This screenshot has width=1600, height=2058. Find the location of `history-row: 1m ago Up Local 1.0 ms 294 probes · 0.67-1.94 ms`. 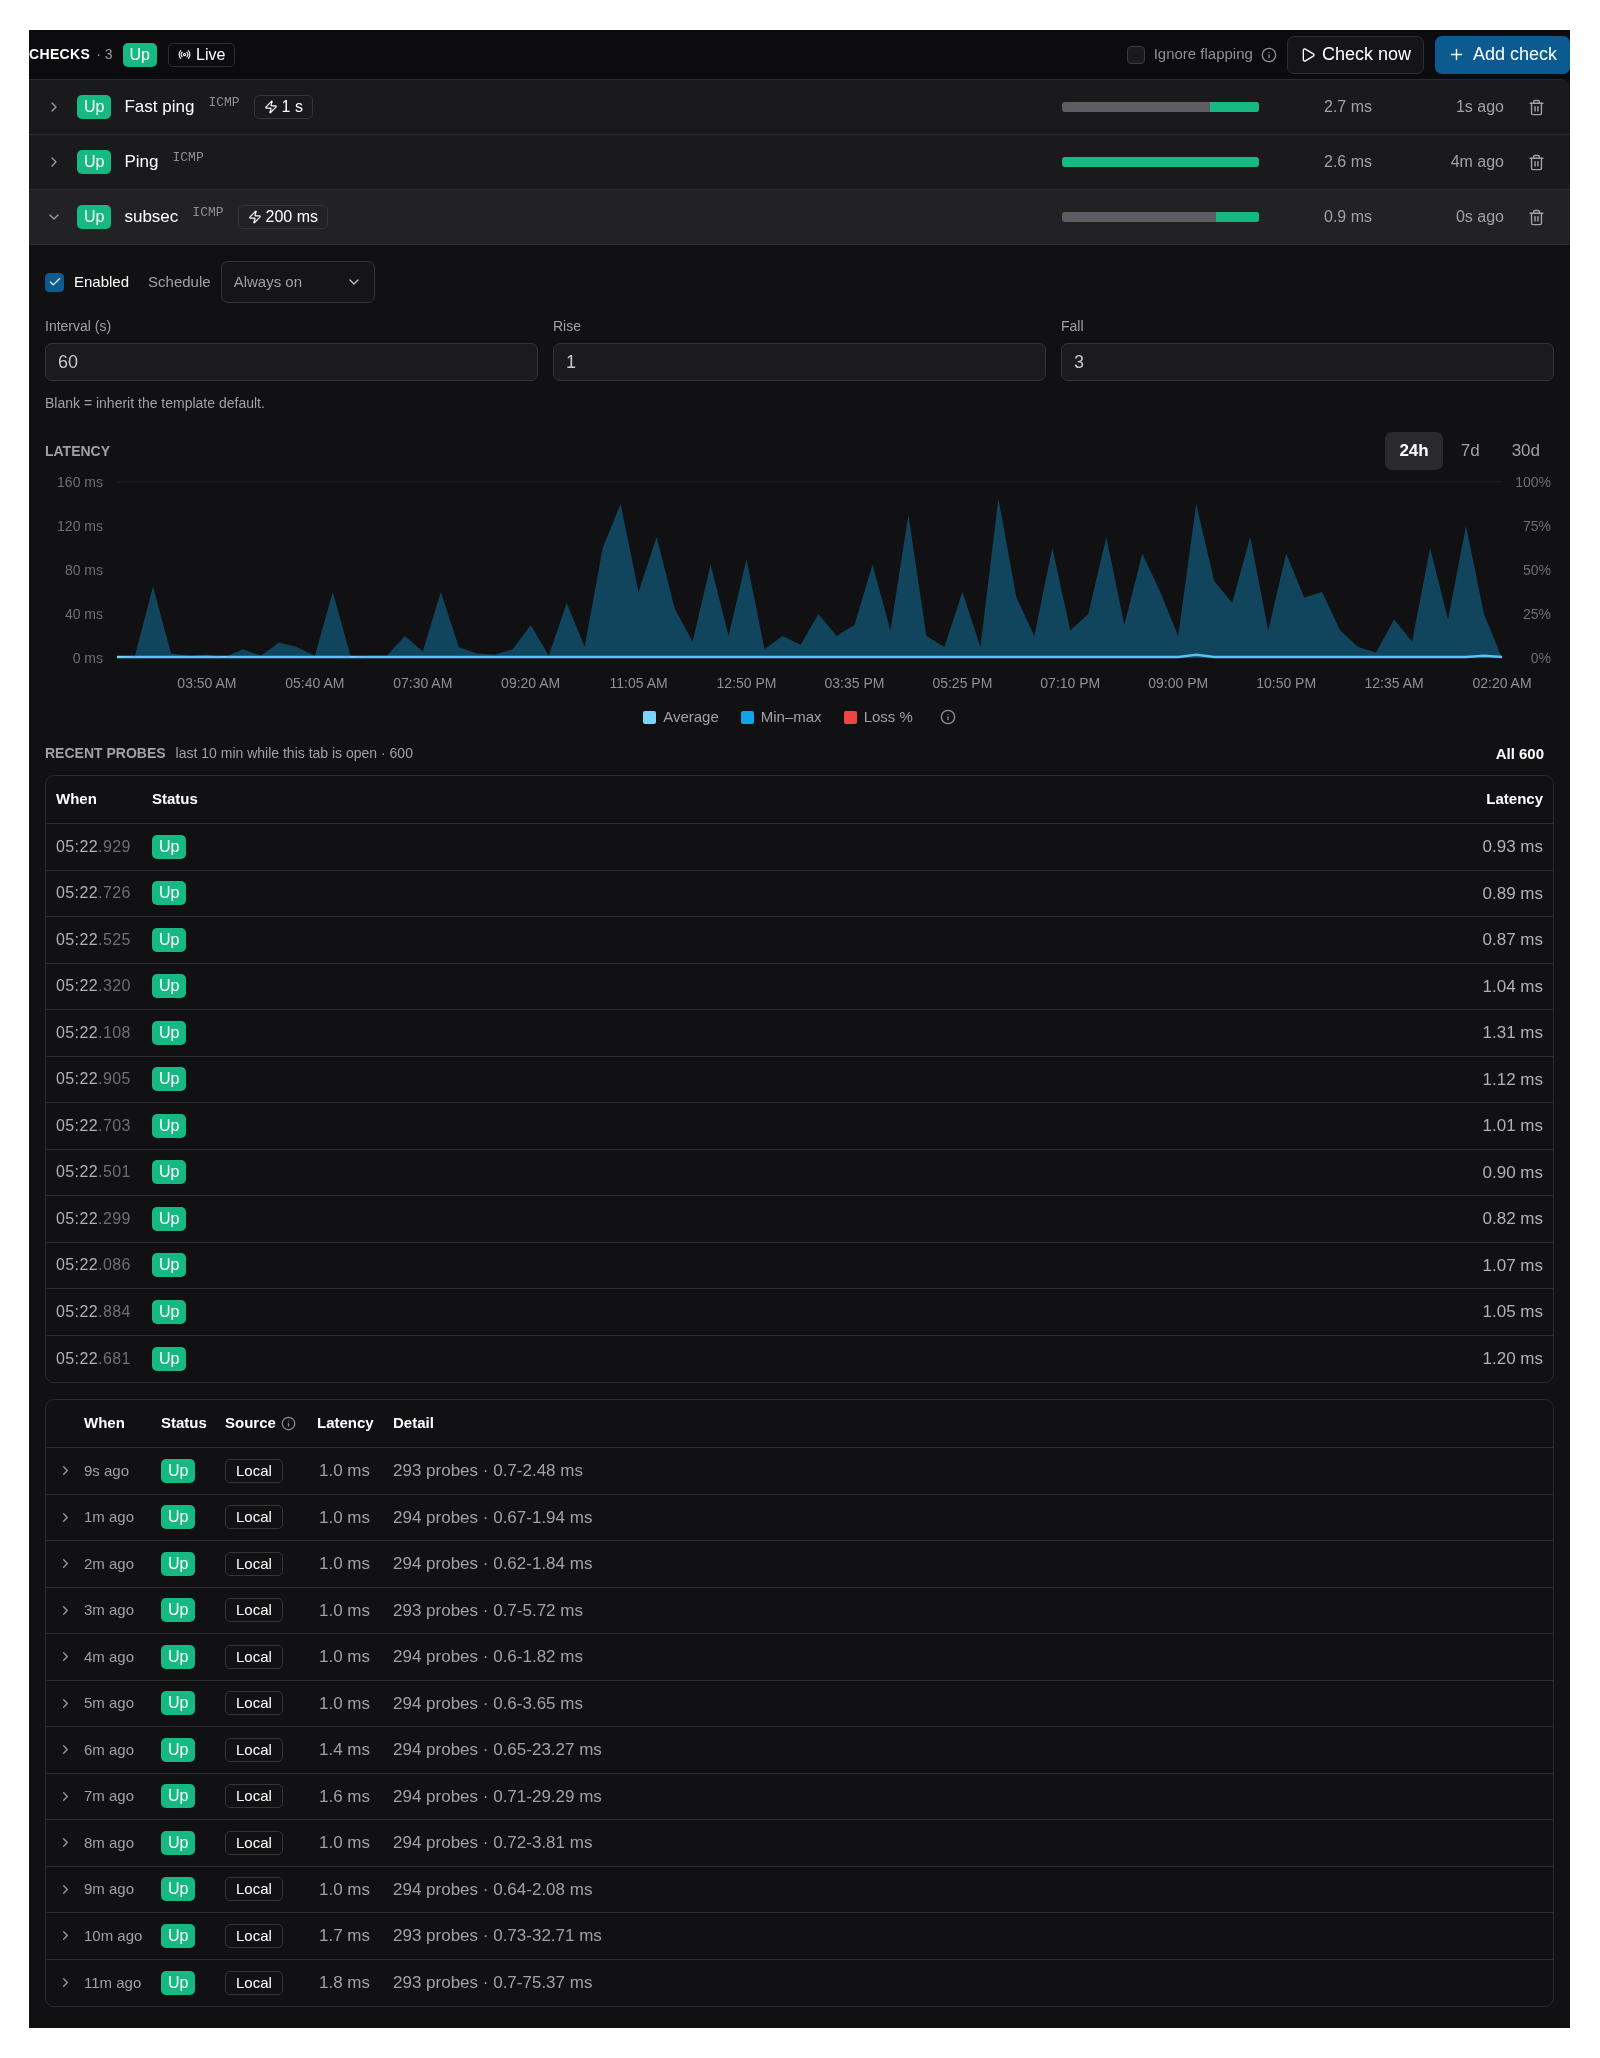

history-row: 1m ago Up Local 1.0 ms 294 probes · 0.67-1.94 ms is located at coordinates (799, 1517).